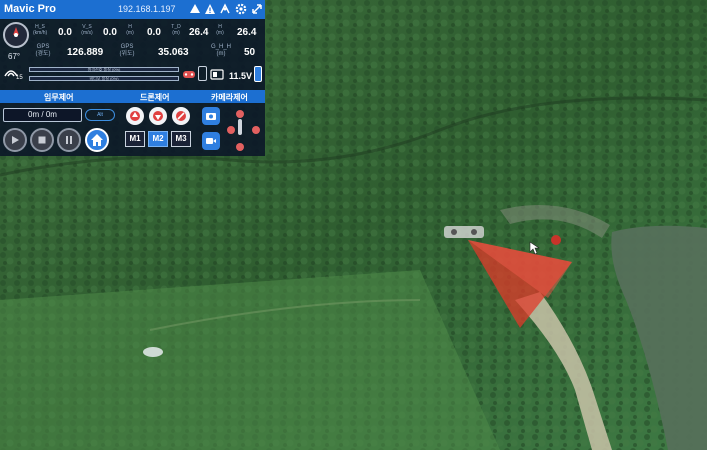 This screenshot has height=450, width=707. Describe the element at coordinates (240, 114) in the screenshot. I see `gimbal-up-icon` at that location.